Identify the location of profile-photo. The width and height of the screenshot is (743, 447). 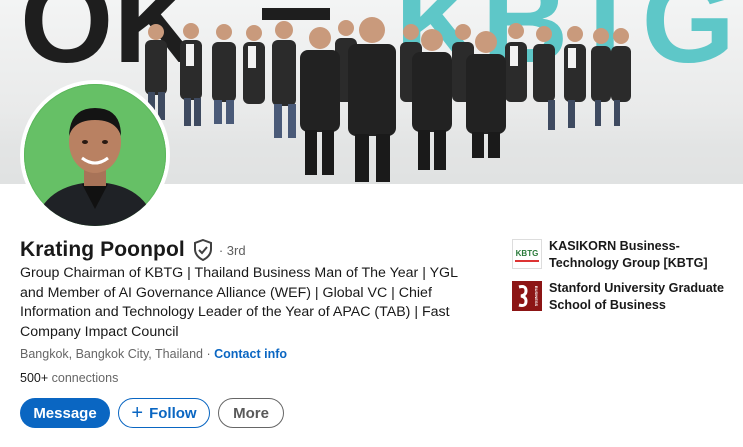
(95, 155).